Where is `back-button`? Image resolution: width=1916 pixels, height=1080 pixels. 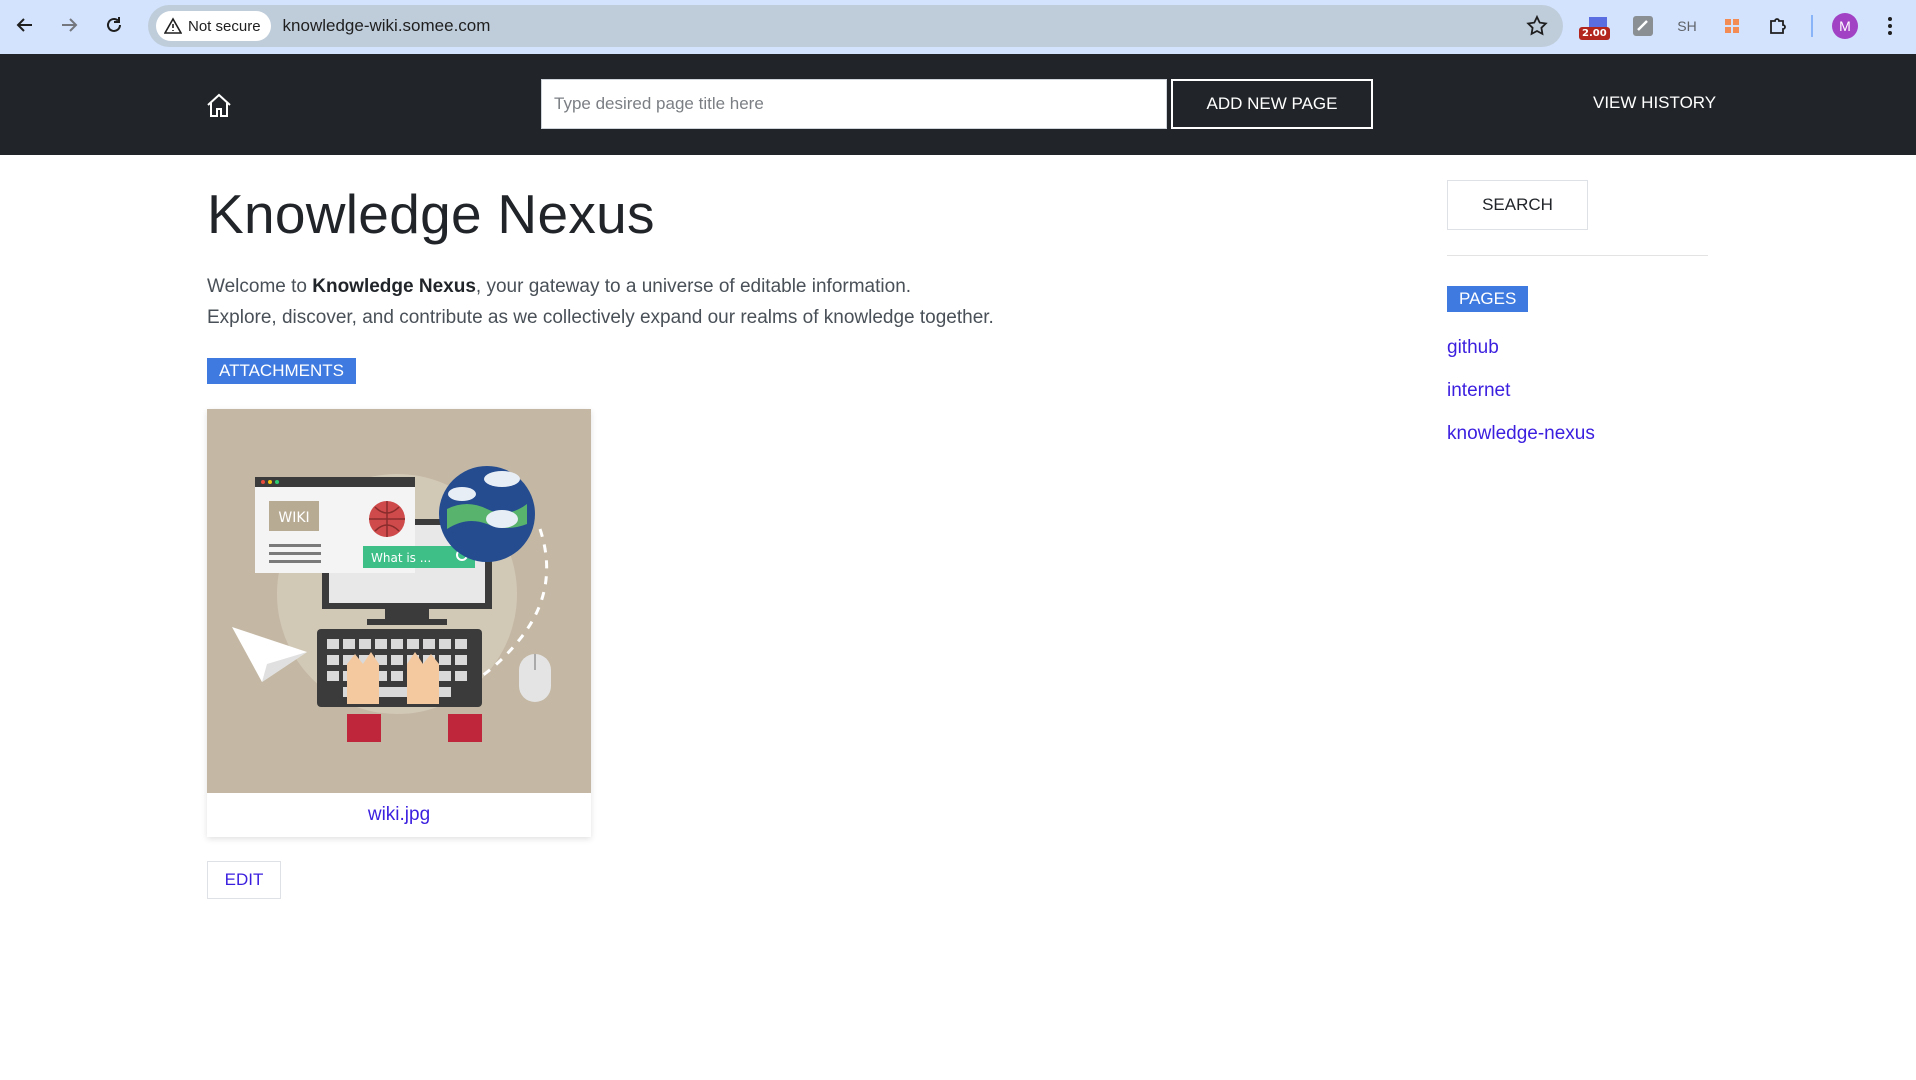 back-button is located at coordinates (25, 25).